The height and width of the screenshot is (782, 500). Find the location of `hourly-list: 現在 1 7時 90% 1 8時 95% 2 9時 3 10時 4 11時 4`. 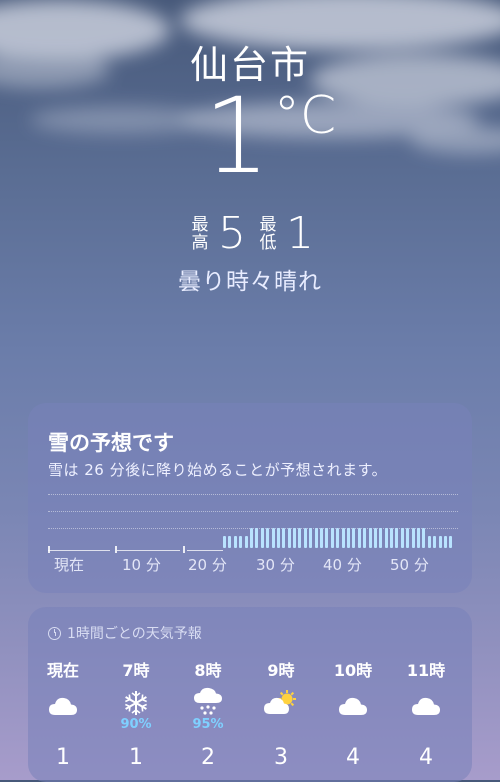

hourly-list: 現在 1 7時 90% 1 8時 95% 2 9時 3 10時 4 11時 4 is located at coordinates (250, 713).